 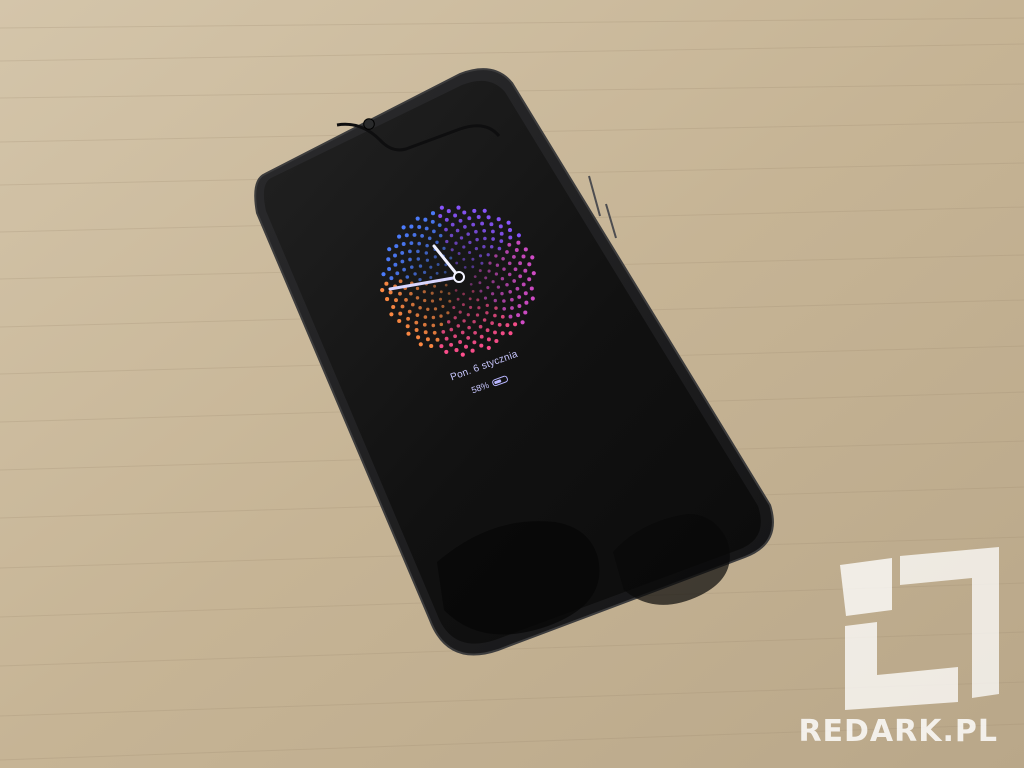 I want to click on battery-level-fill, so click(x=497, y=381).